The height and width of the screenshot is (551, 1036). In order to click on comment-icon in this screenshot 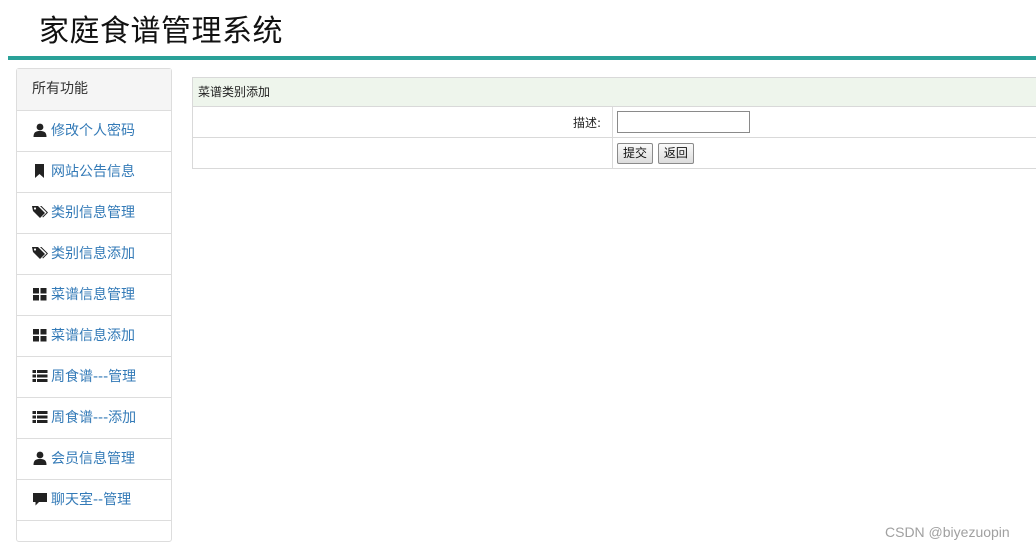, I will do `click(40, 499)`.